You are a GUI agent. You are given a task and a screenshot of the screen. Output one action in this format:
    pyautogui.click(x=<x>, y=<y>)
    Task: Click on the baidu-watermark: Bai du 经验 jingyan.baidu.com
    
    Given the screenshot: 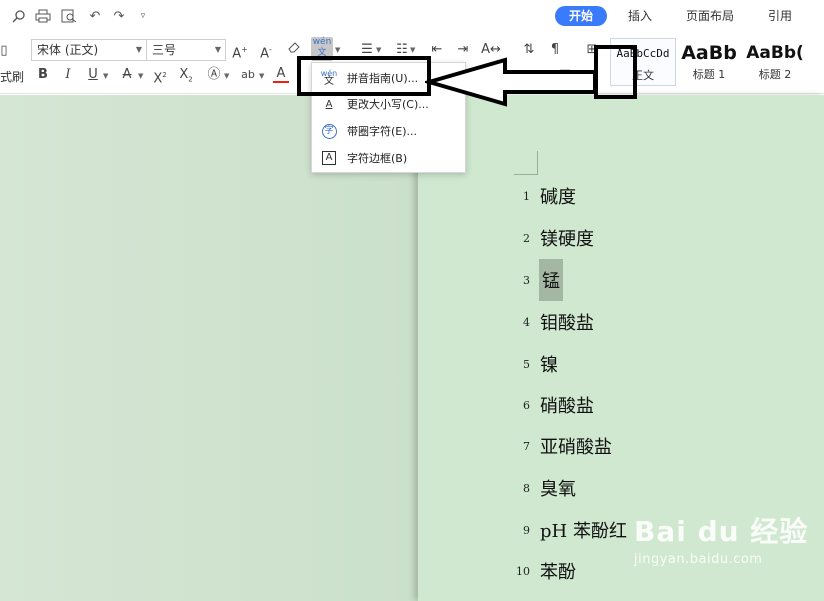 What is the action you would take?
    pyautogui.click(x=721, y=538)
    